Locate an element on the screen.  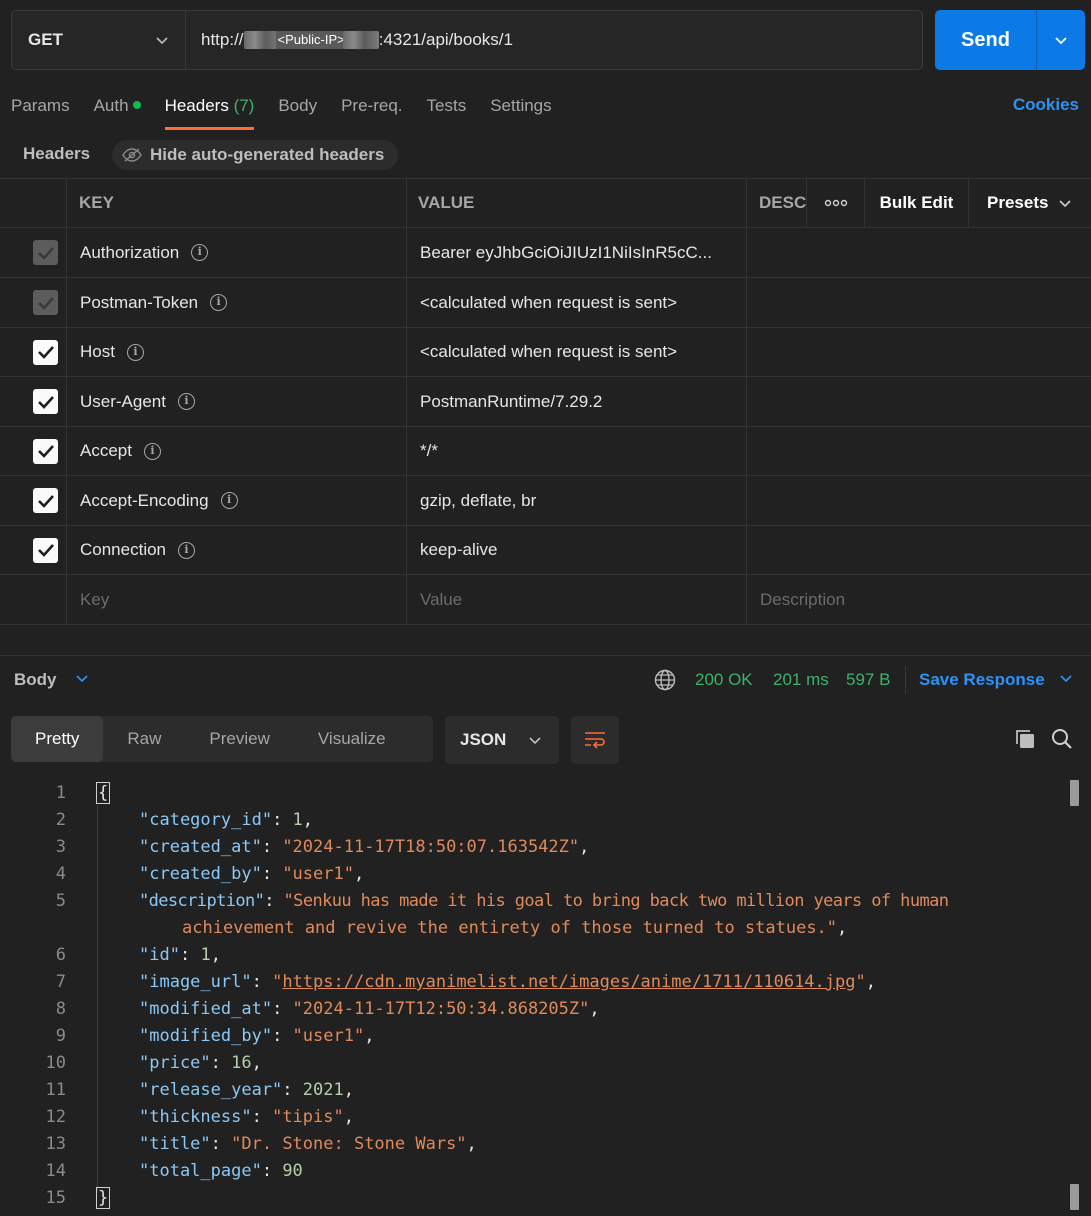
hide-auto-headers-button: Hide auto-generated headers is located at coordinates (255, 155).